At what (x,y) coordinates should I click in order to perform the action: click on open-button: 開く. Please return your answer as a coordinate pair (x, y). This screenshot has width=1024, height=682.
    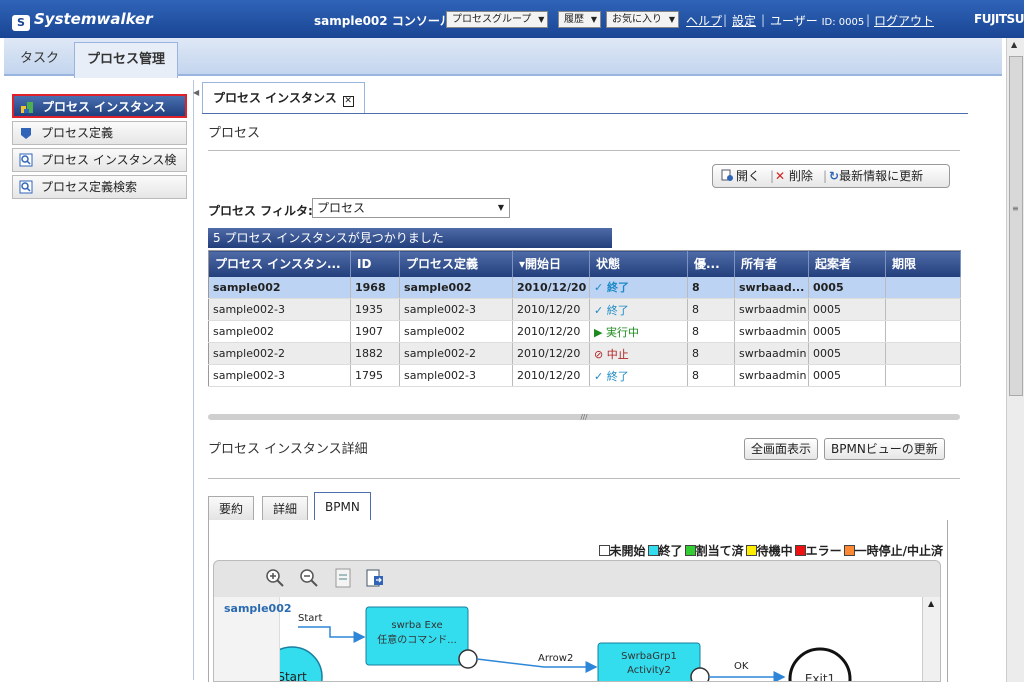
    Looking at the image, I should click on (740, 176).